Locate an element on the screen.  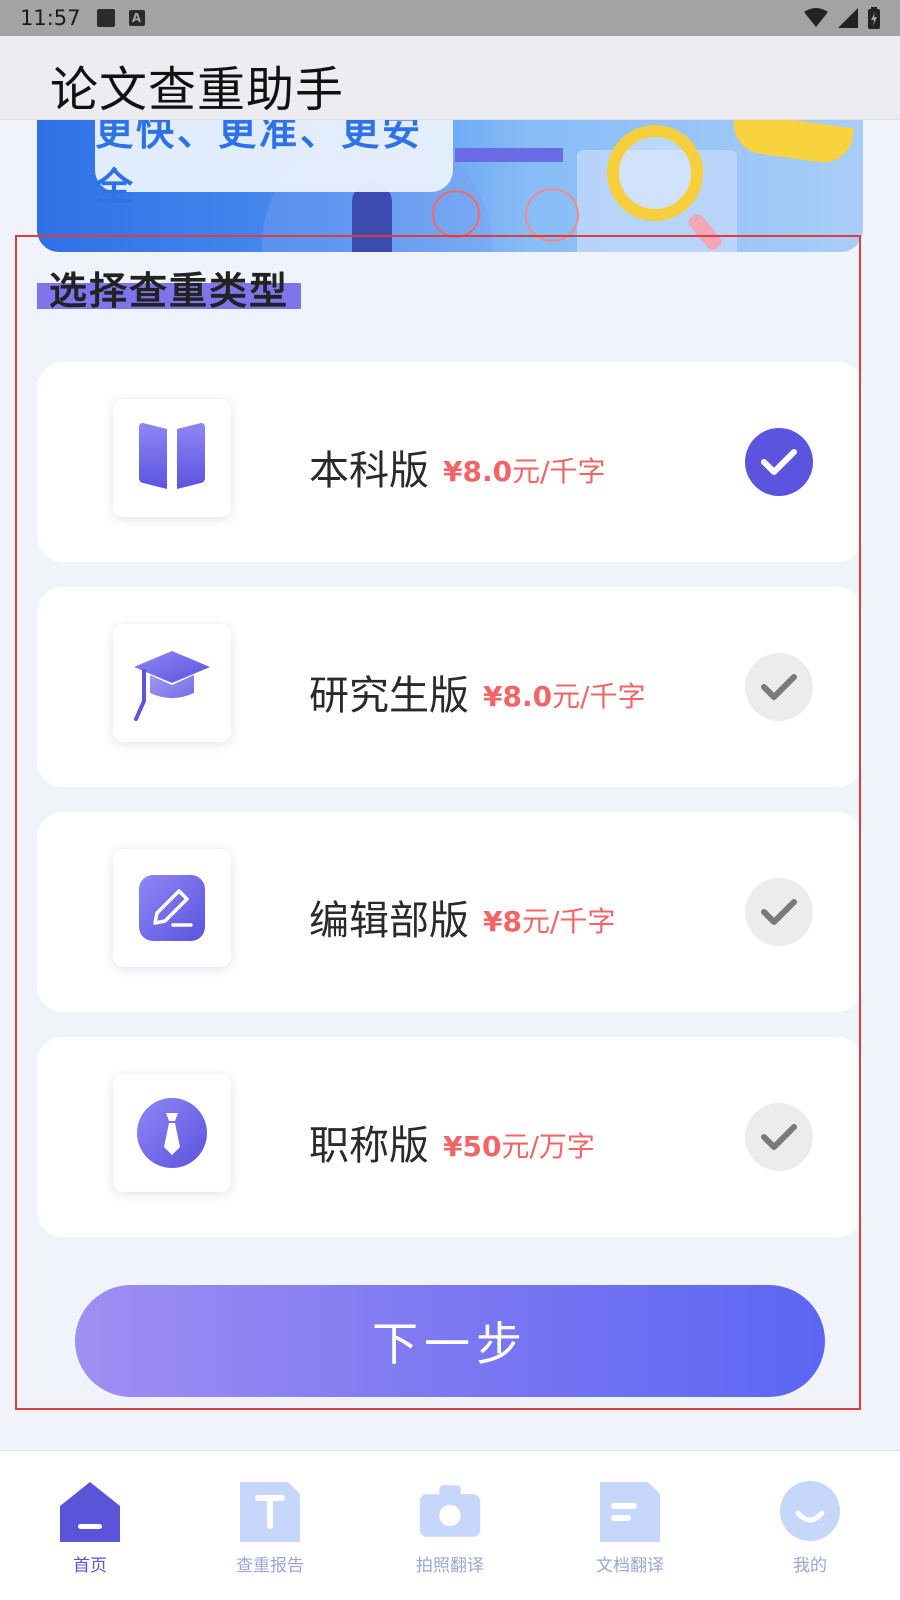
nav-item-report: 查重报告 is located at coordinates (270, 1525).